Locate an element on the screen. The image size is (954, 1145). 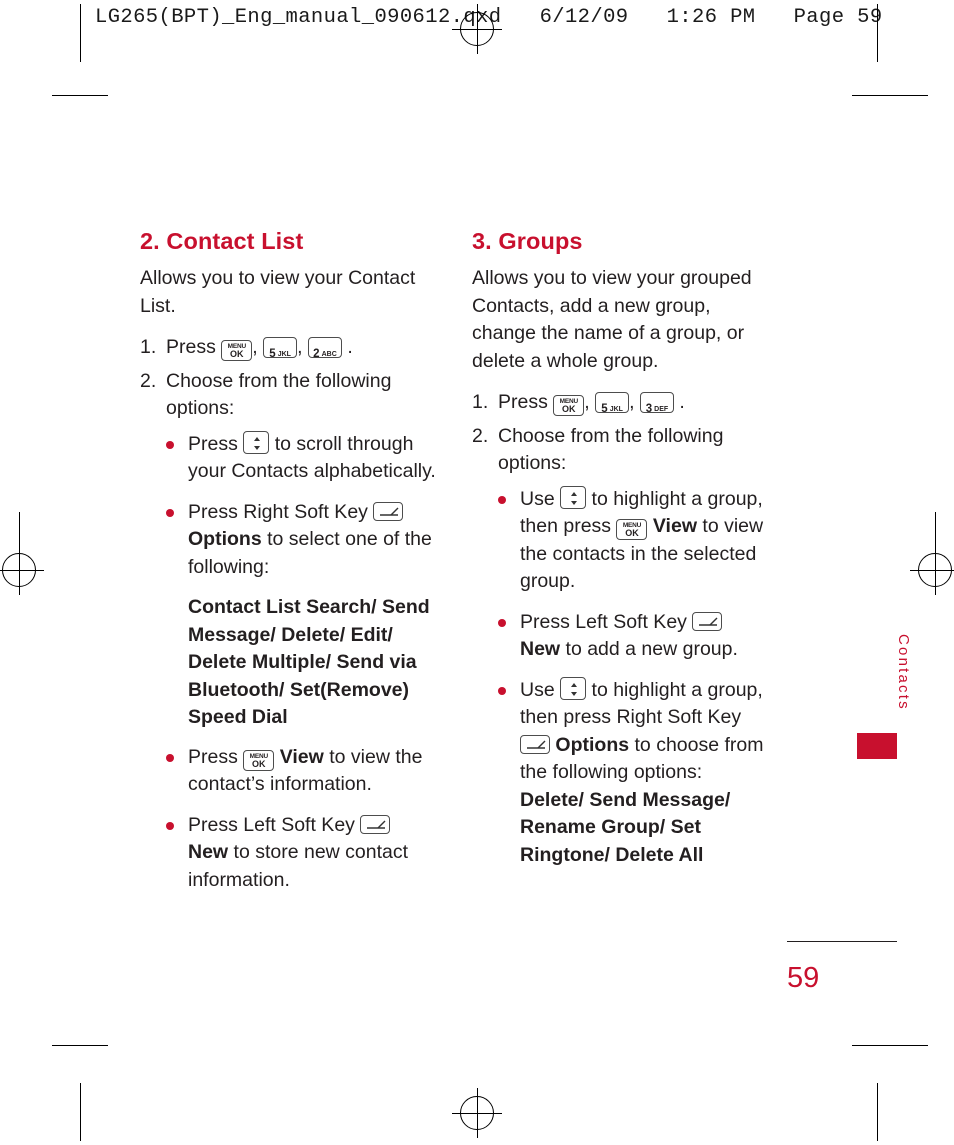
crop-mark-left-bottom-horizontal is located at coordinates (80, 1045).